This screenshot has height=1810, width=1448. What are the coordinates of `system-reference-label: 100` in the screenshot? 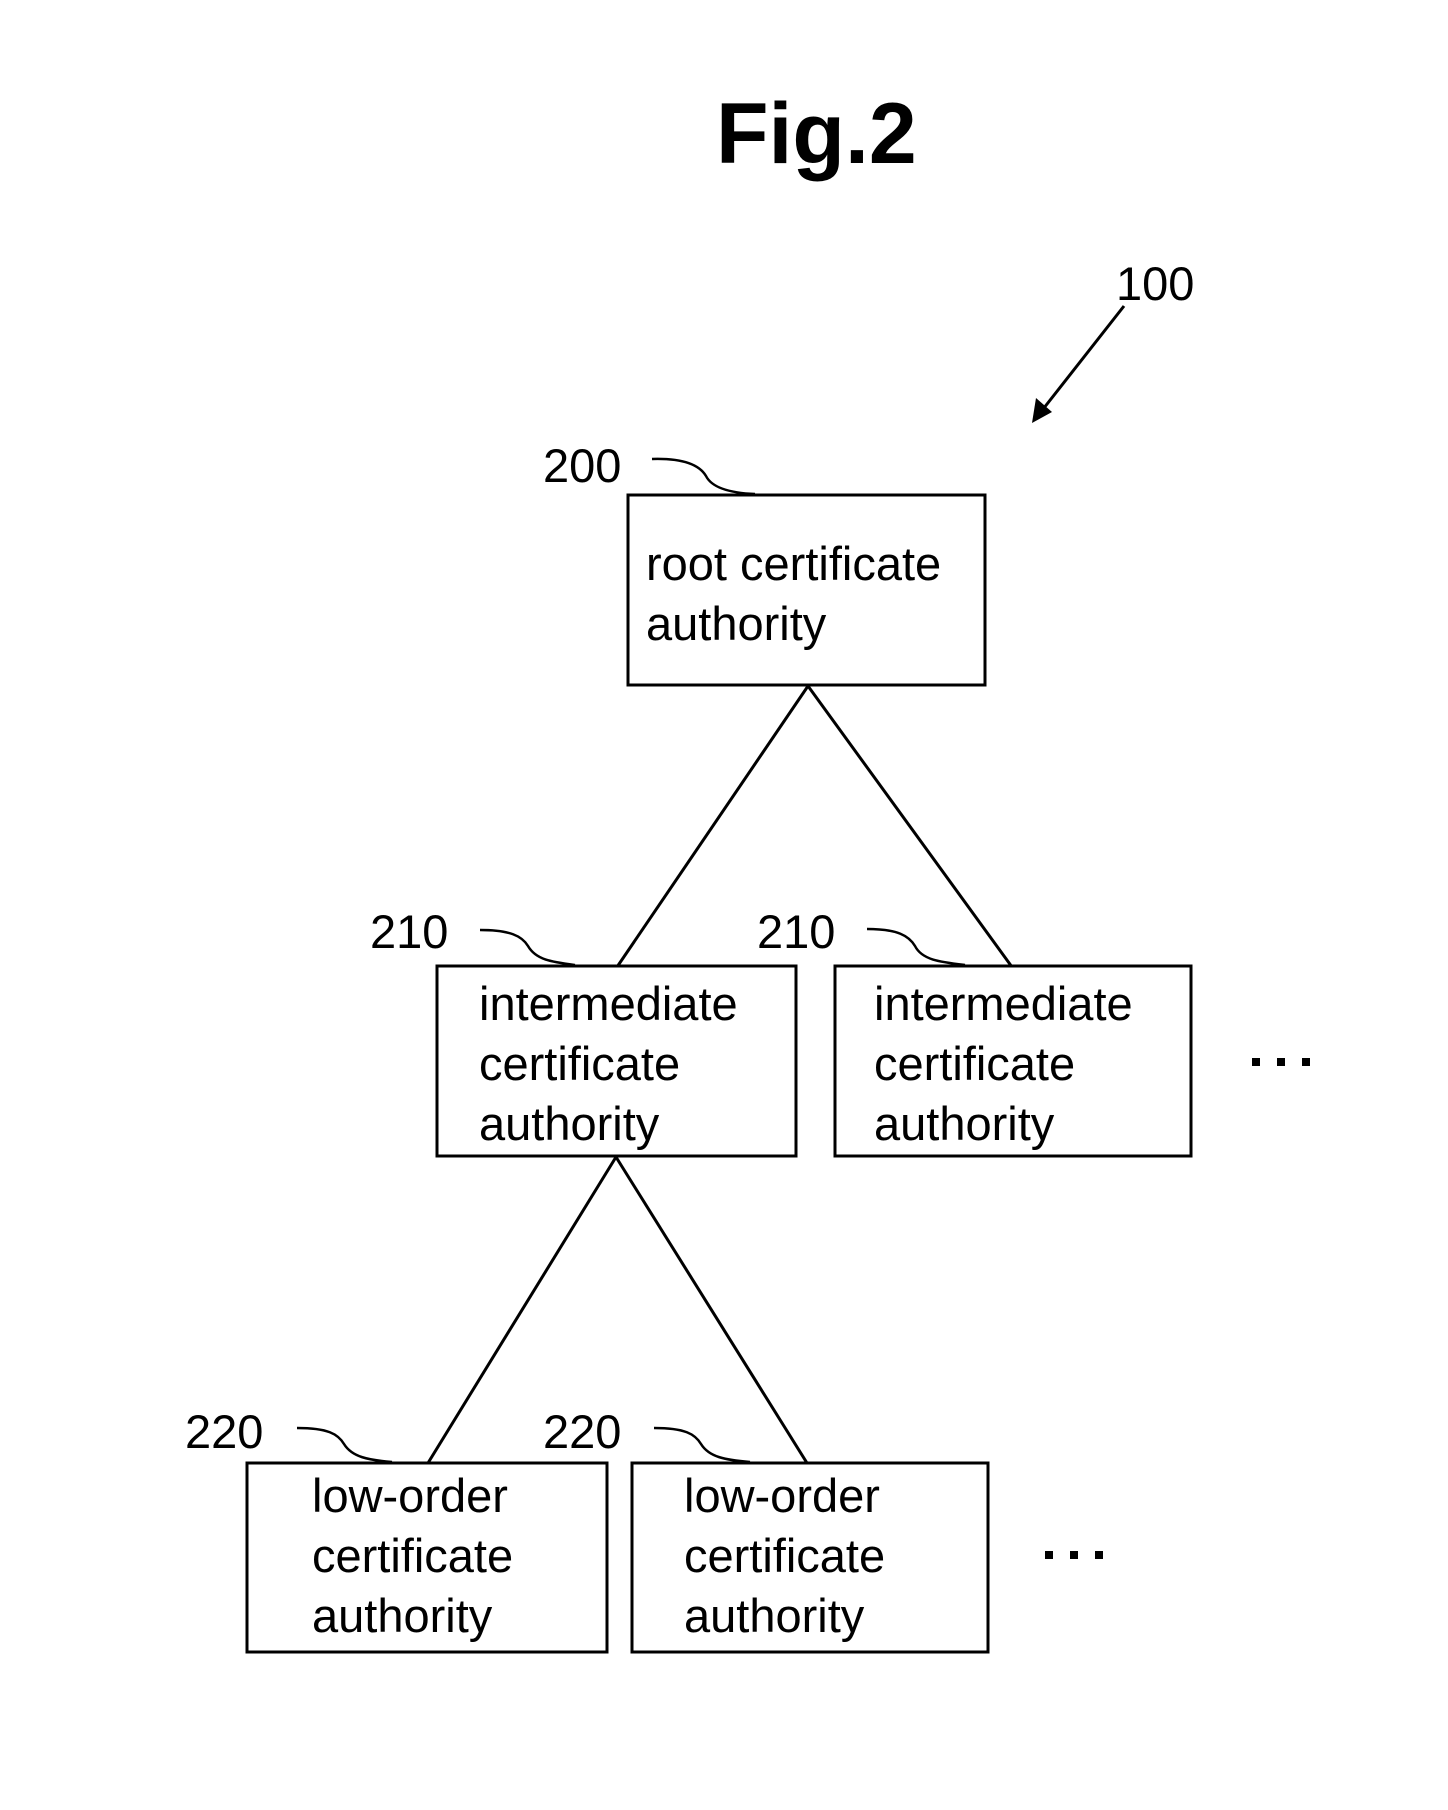 It's located at (1155, 283).